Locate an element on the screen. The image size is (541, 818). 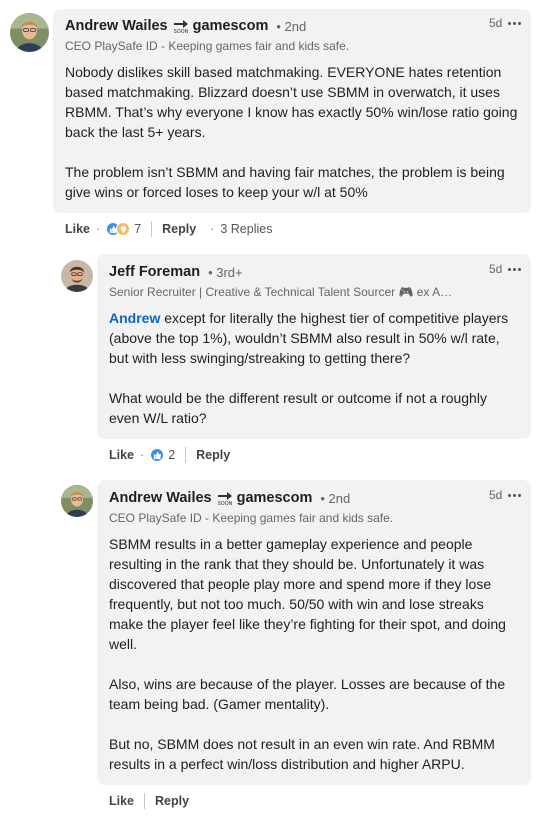
reactions: 2 is located at coordinates (162, 455).